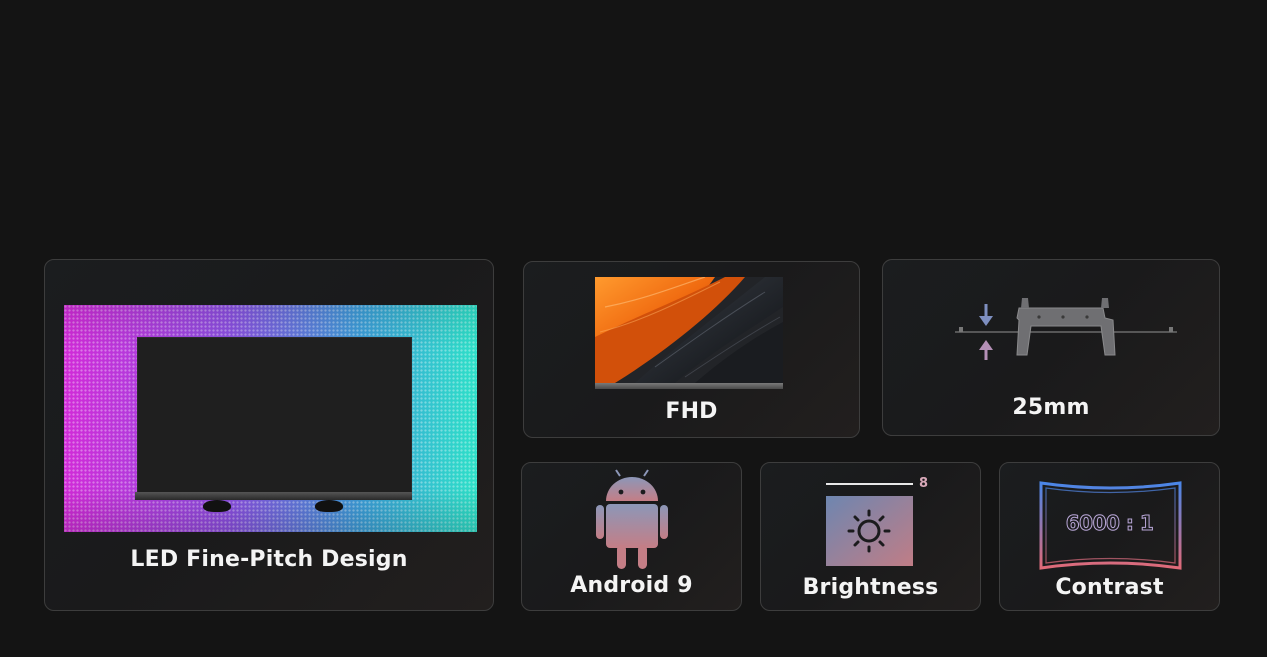 The image size is (1267, 657). I want to click on thickness-label: 25mm, so click(1051, 407).